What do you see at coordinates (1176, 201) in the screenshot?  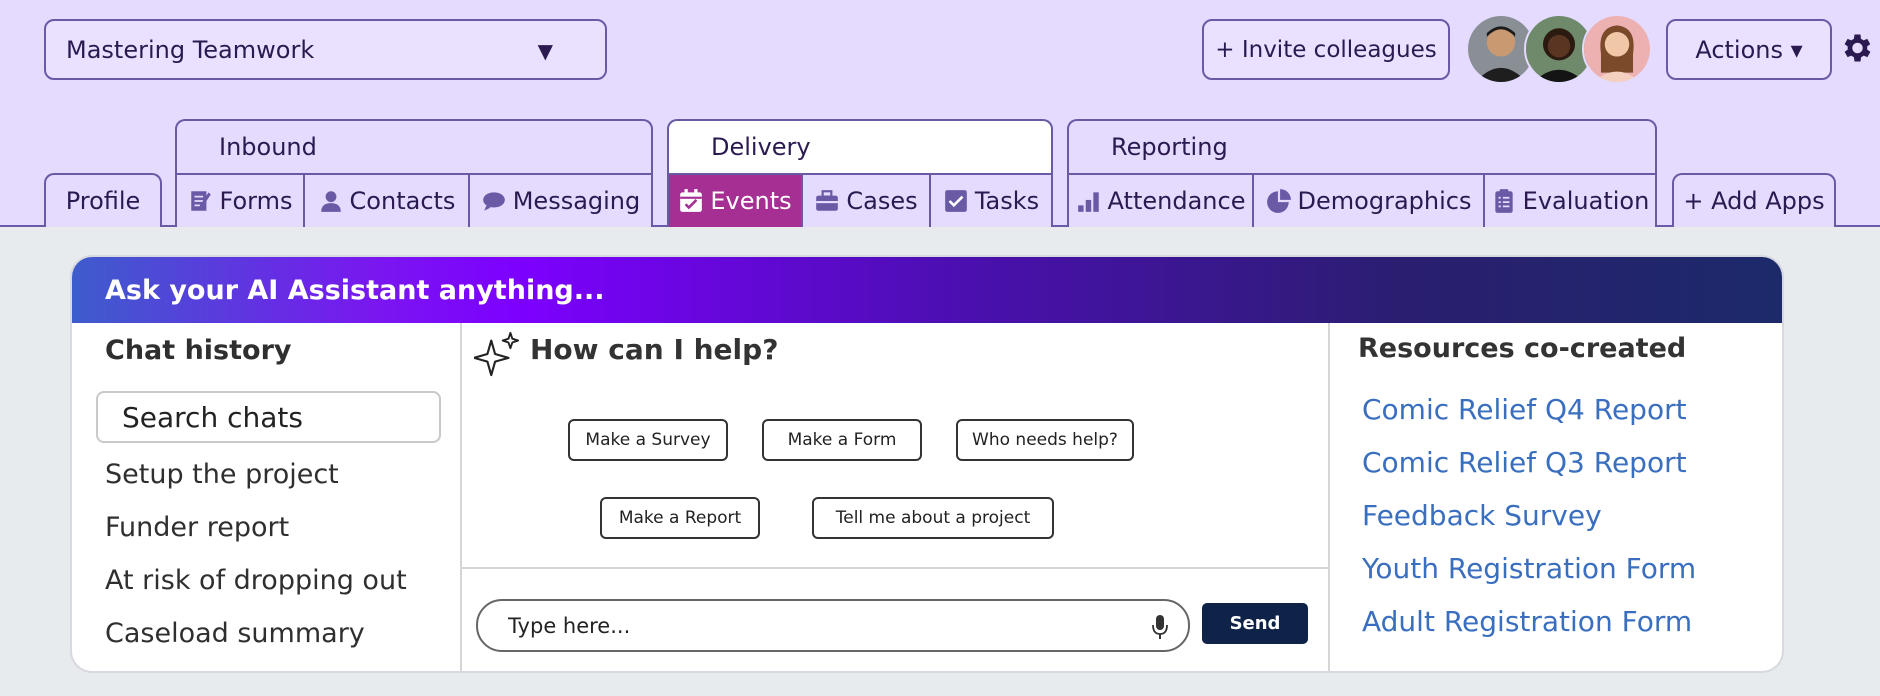 I see `tab-label: Attendance` at bounding box center [1176, 201].